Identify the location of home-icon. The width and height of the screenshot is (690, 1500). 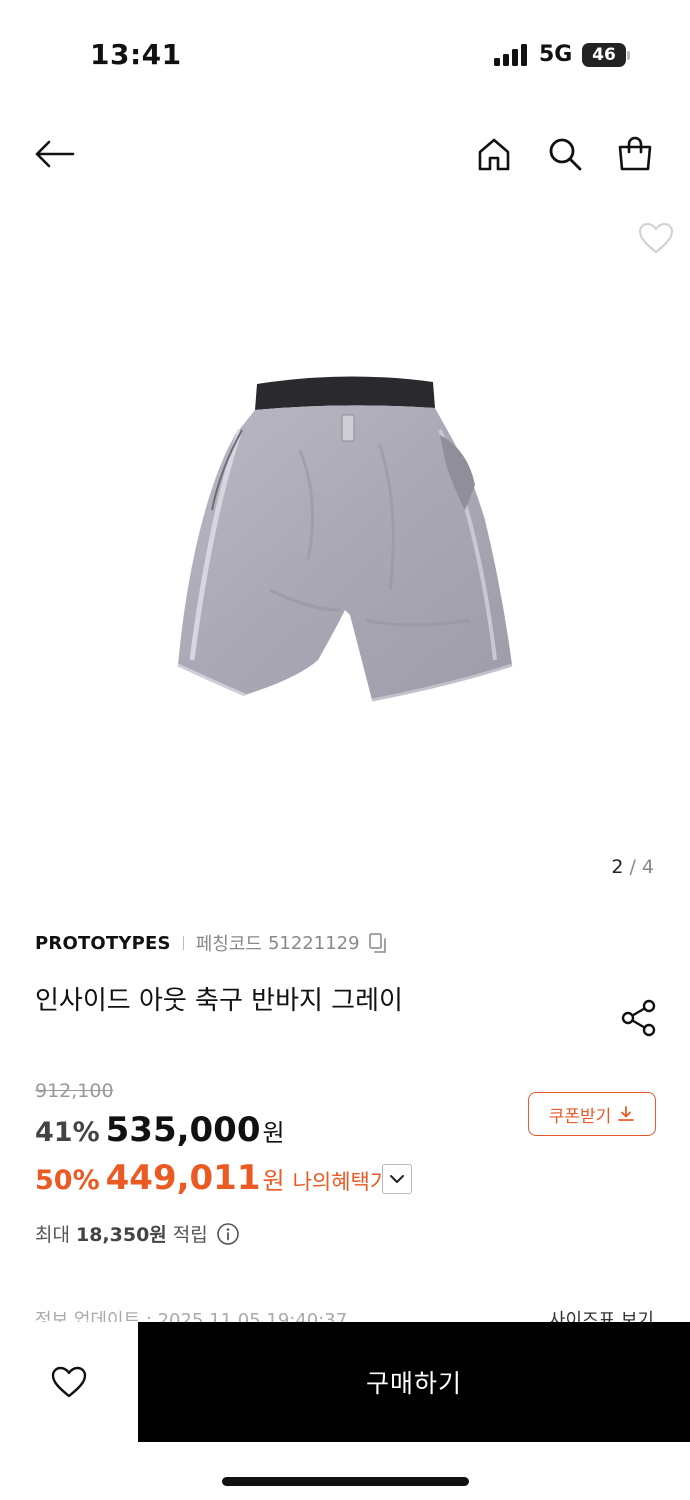
(494, 154).